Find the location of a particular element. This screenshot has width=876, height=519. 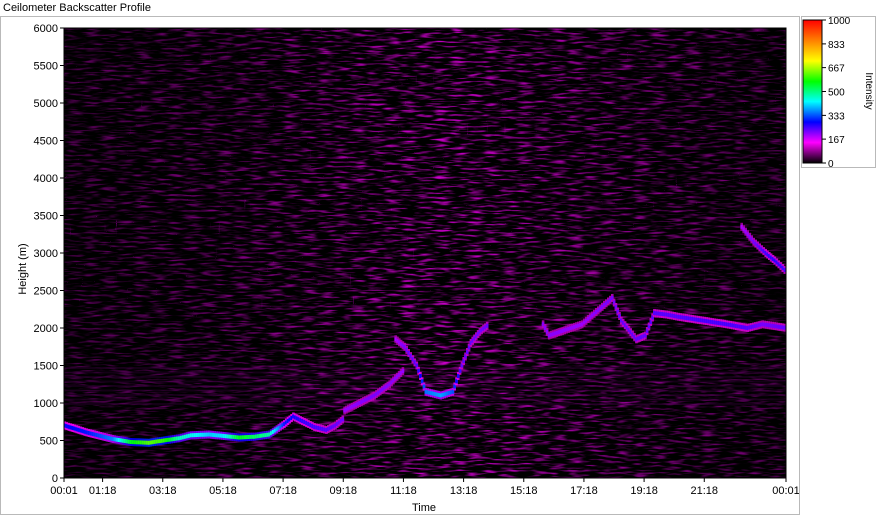

x-tick-label: 17:18 is located at coordinates (584, 491).